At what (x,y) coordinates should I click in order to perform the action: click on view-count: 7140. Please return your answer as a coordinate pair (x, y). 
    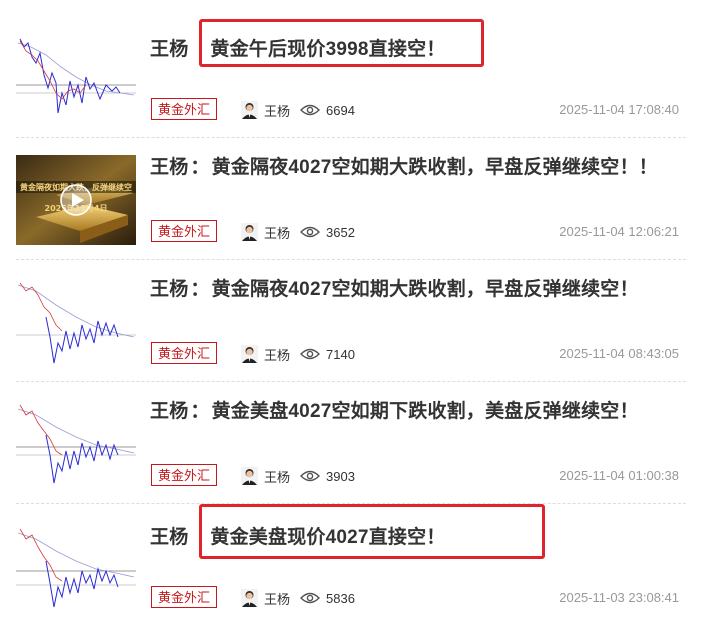
    Looking at the image, I should click on (327, 354).